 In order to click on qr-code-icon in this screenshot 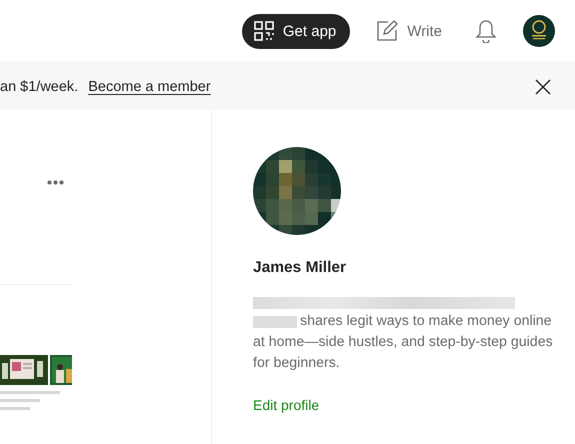, I will do `click(264, 31)`.